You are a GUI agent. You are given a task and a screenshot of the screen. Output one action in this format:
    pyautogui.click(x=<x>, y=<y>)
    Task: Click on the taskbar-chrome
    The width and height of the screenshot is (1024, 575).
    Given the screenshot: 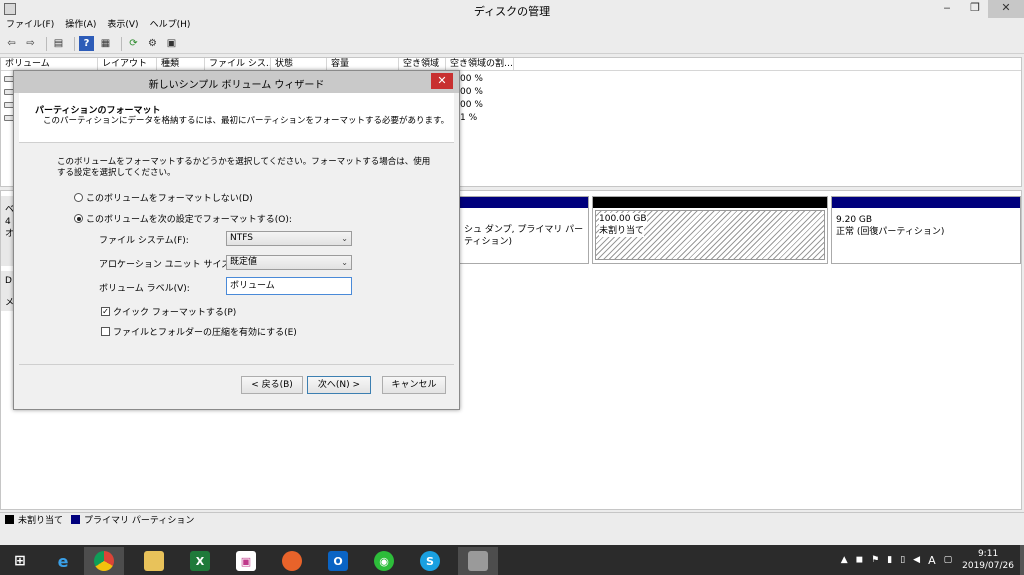 What is the action you would take?
    pyautogui.click(x=104, y=561)
    